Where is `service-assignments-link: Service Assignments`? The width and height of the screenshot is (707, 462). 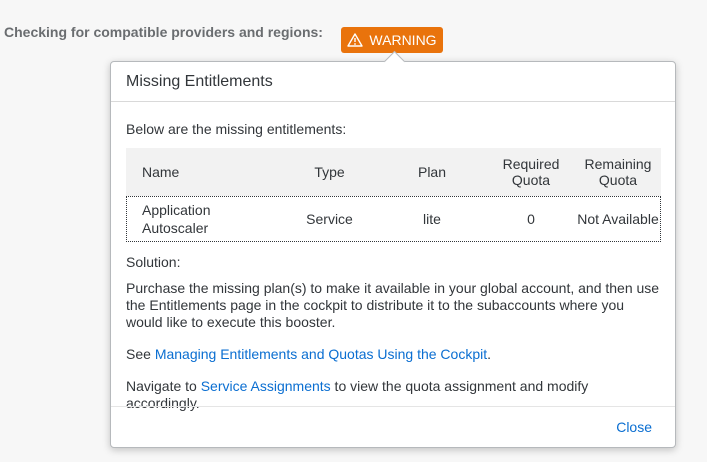 service-assignments-link: Service Assignments is located at coordinates (266, 386).